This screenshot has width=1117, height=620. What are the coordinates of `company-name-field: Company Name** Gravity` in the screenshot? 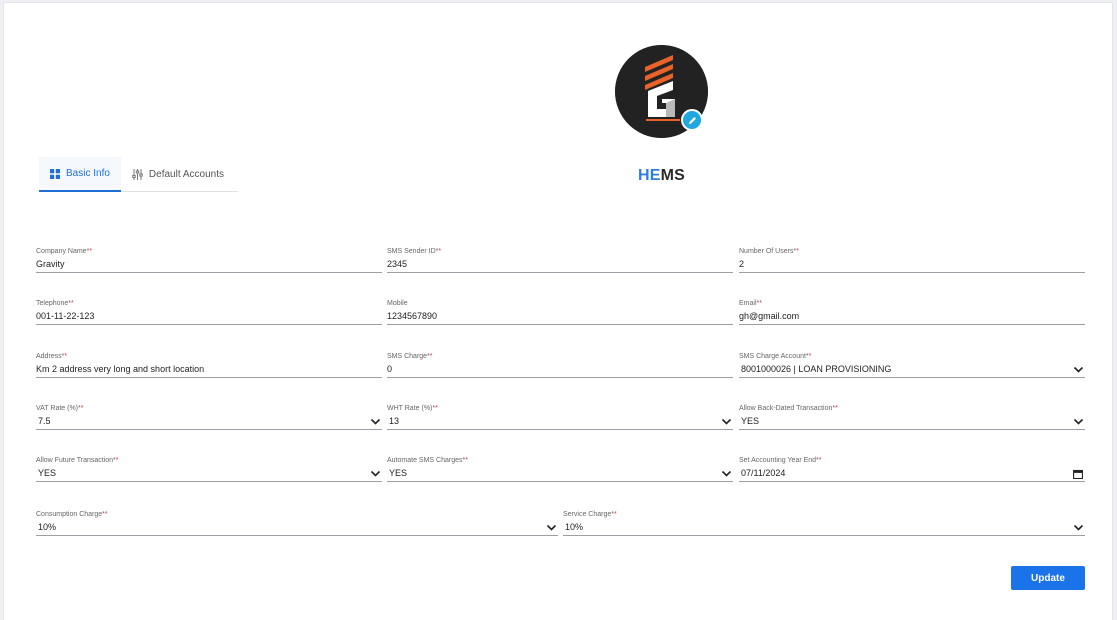 It's located at (209, 260).